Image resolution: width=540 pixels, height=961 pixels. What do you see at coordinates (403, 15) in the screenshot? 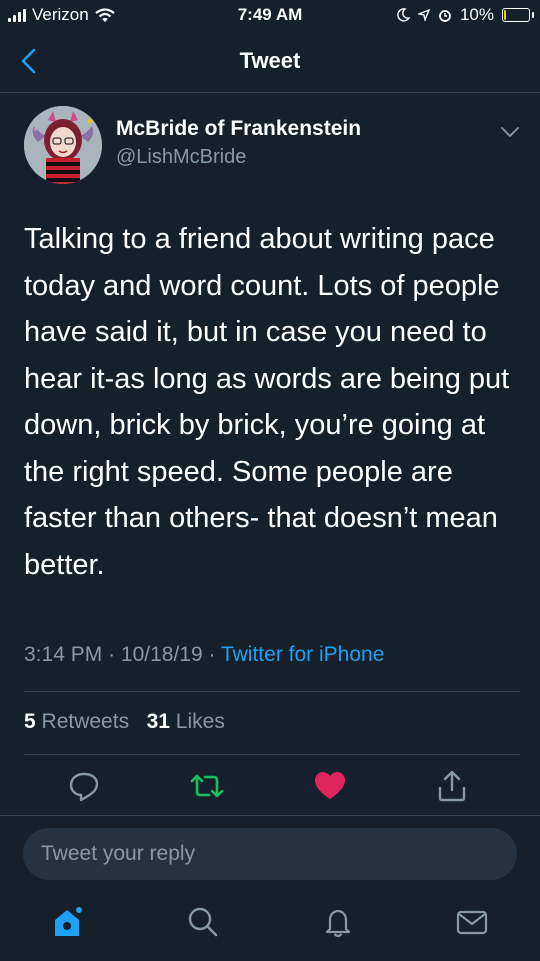
I see `moon-icon` at bounding box center [403, 15].